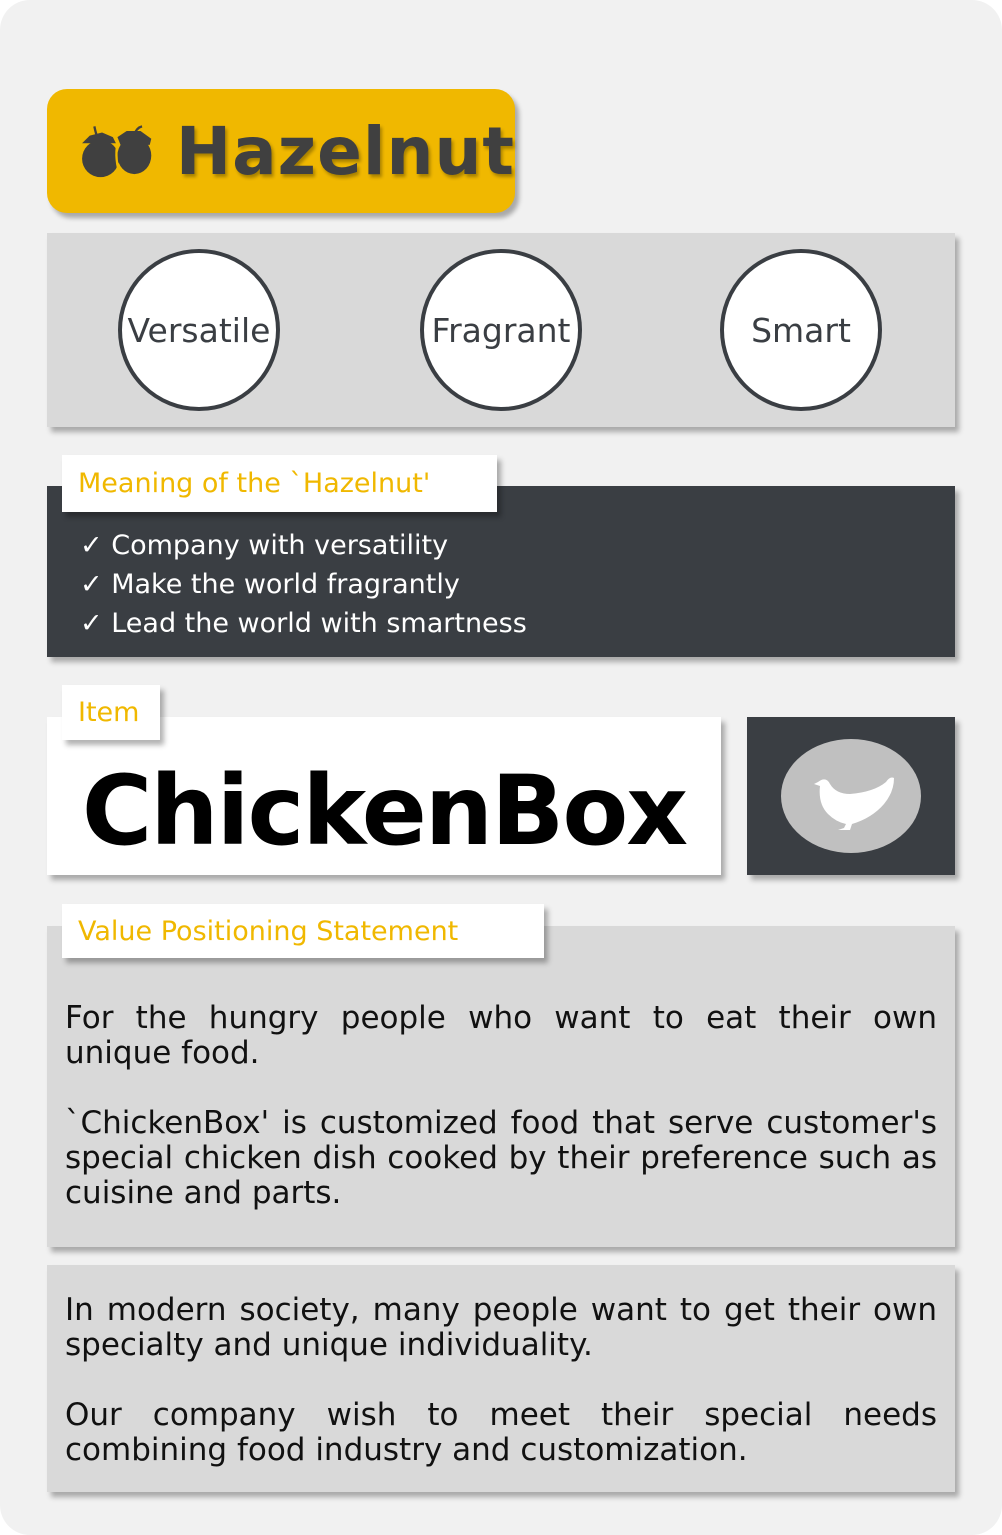  I want to click on acorn-icon, so click(117, 151).